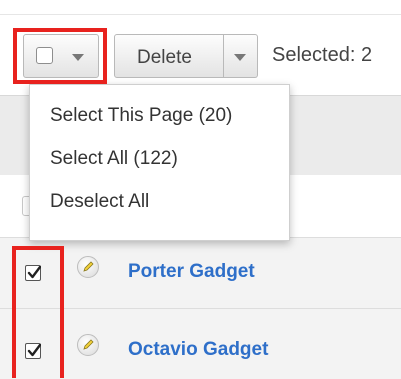  Describe the element at coordinates (322, 55) in the screenshot. I see `selected-count: Selected: 2` at that location.